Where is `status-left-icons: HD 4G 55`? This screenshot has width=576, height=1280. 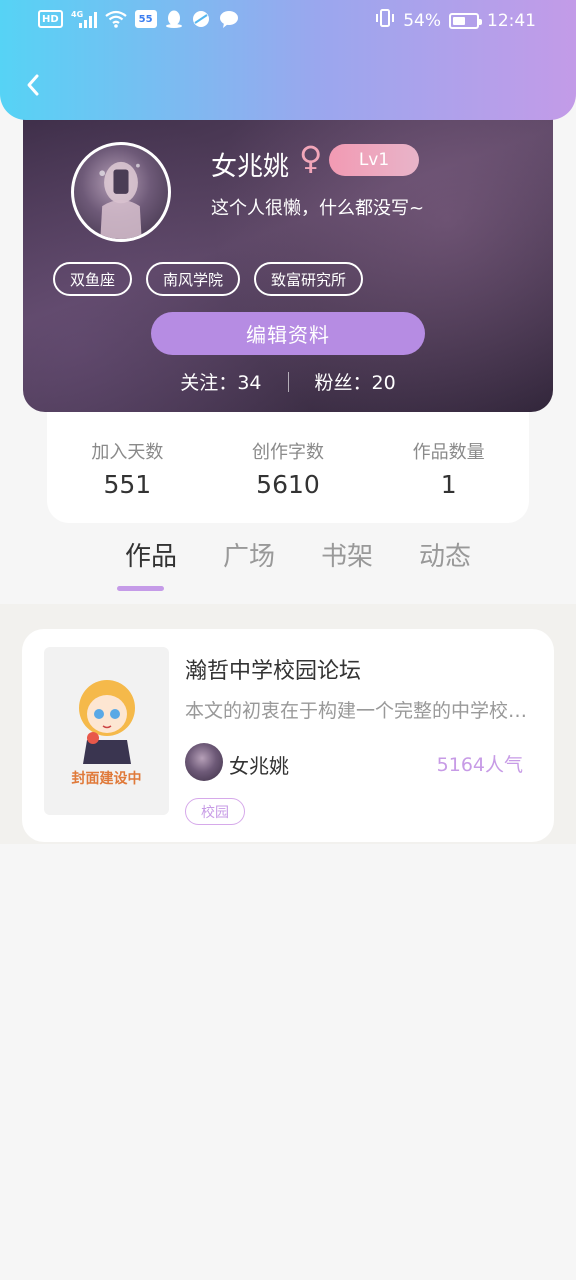
status-left-icons: HD 4G 55 is located at coordinates (138, 19).